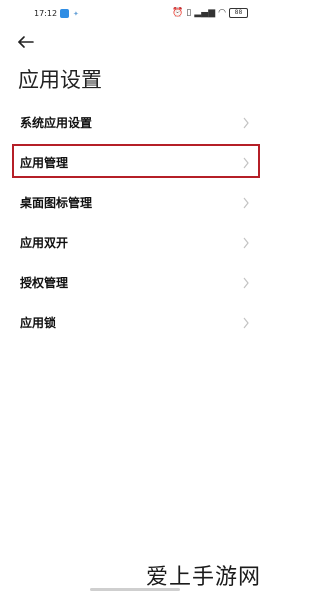 The image size is (320, 600). Describe the element at coordinates (135, 12) in the screenshot. I see `status-bar: 17:12 ✦ ⏰ ▯ ▂▄▆ ◠ 88` at that location.